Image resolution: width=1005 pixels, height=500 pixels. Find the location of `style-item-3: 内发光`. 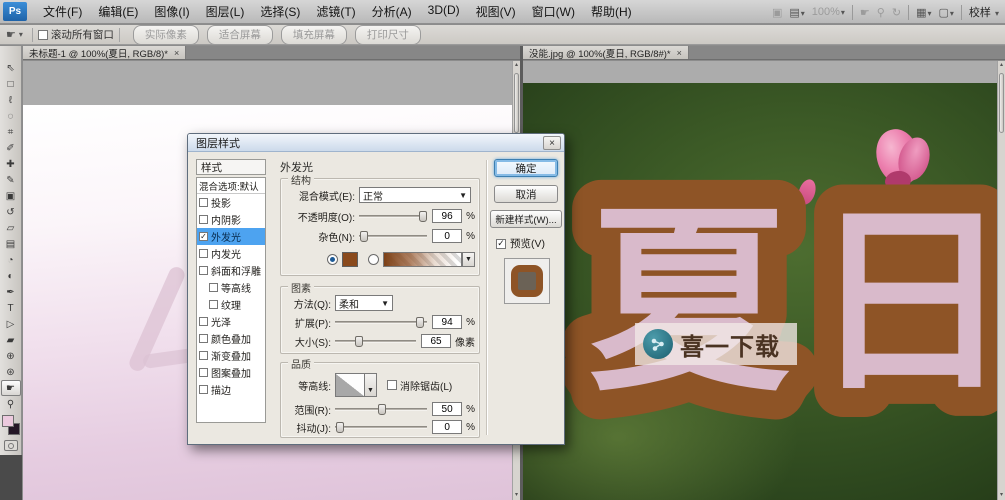

style-item-3: 内发光 is located at coordinates (231, 253).